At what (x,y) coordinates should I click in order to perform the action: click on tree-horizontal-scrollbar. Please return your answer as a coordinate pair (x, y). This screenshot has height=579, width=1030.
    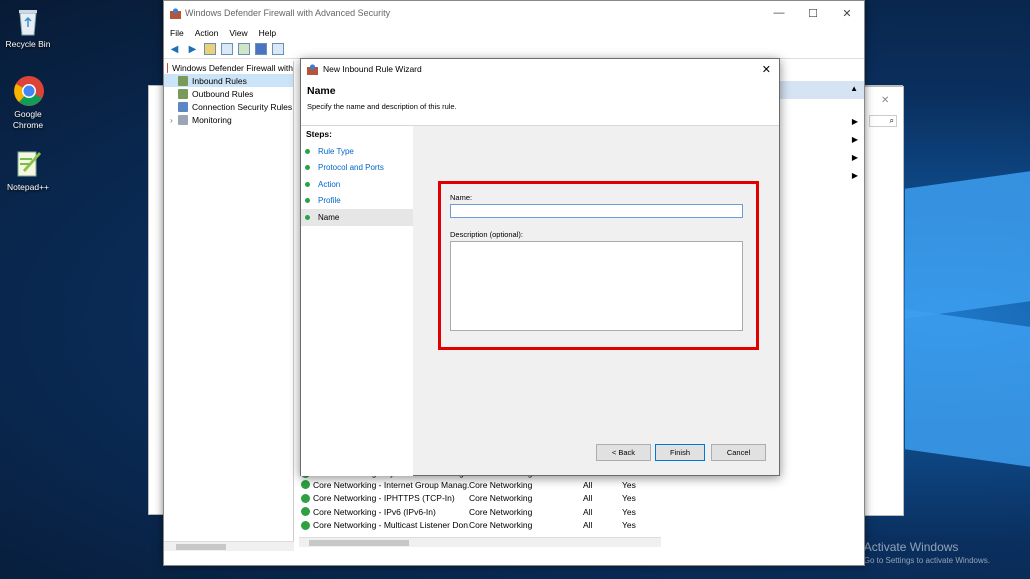
    Looking at the image, I should click on (229, 546).